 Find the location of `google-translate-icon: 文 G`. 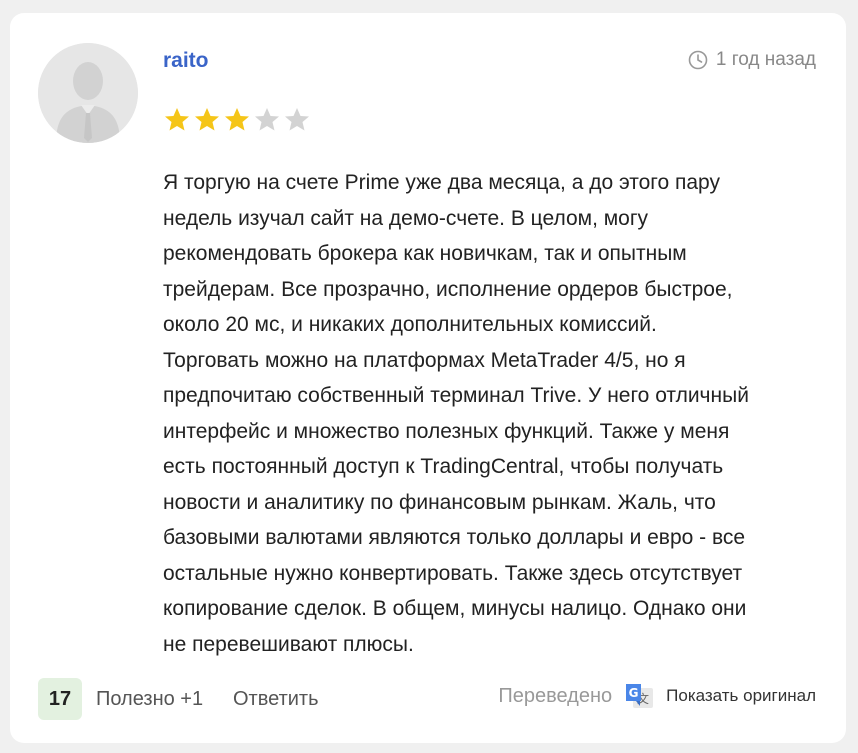

google-translate-icon: 文 G is located at coordinates (640, 696).